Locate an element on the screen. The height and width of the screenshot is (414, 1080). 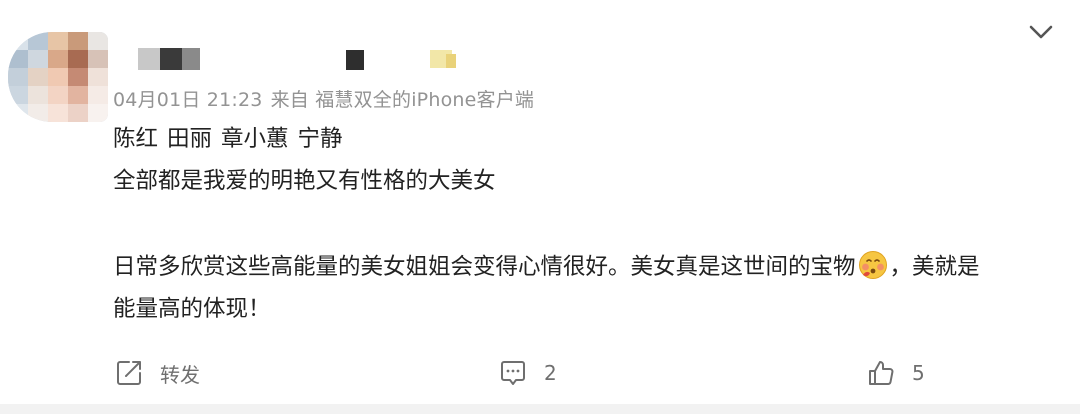
comment-text-segment: ，美就是 is located at coordinates (934, 267).